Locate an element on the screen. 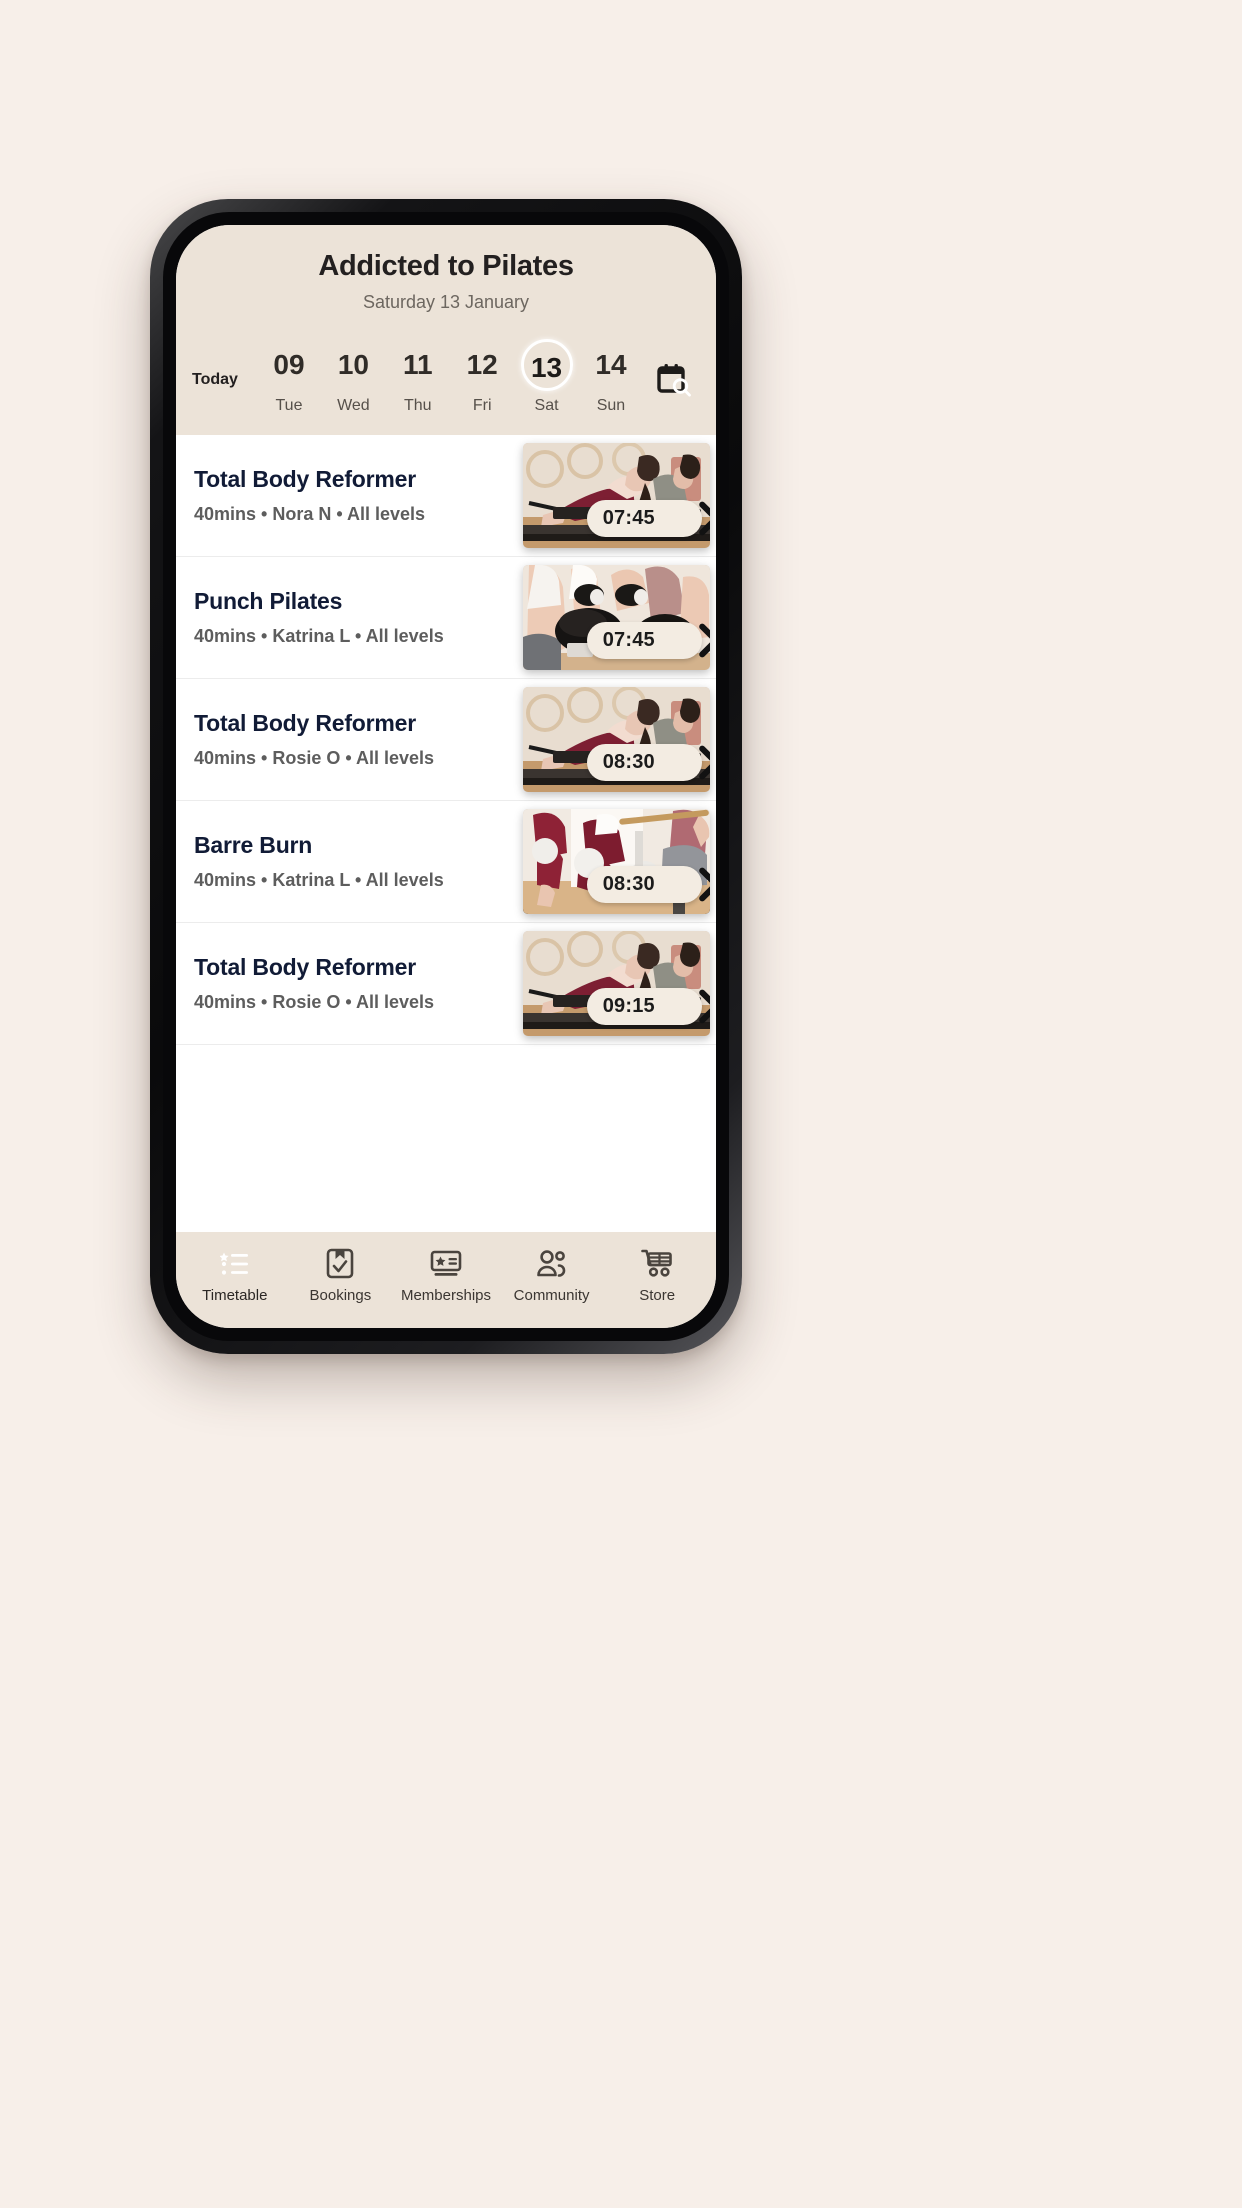 Image resolution: width=1242 pixels, height=2208 pixels. list-star-icon is located at coordinates (234, 1263).